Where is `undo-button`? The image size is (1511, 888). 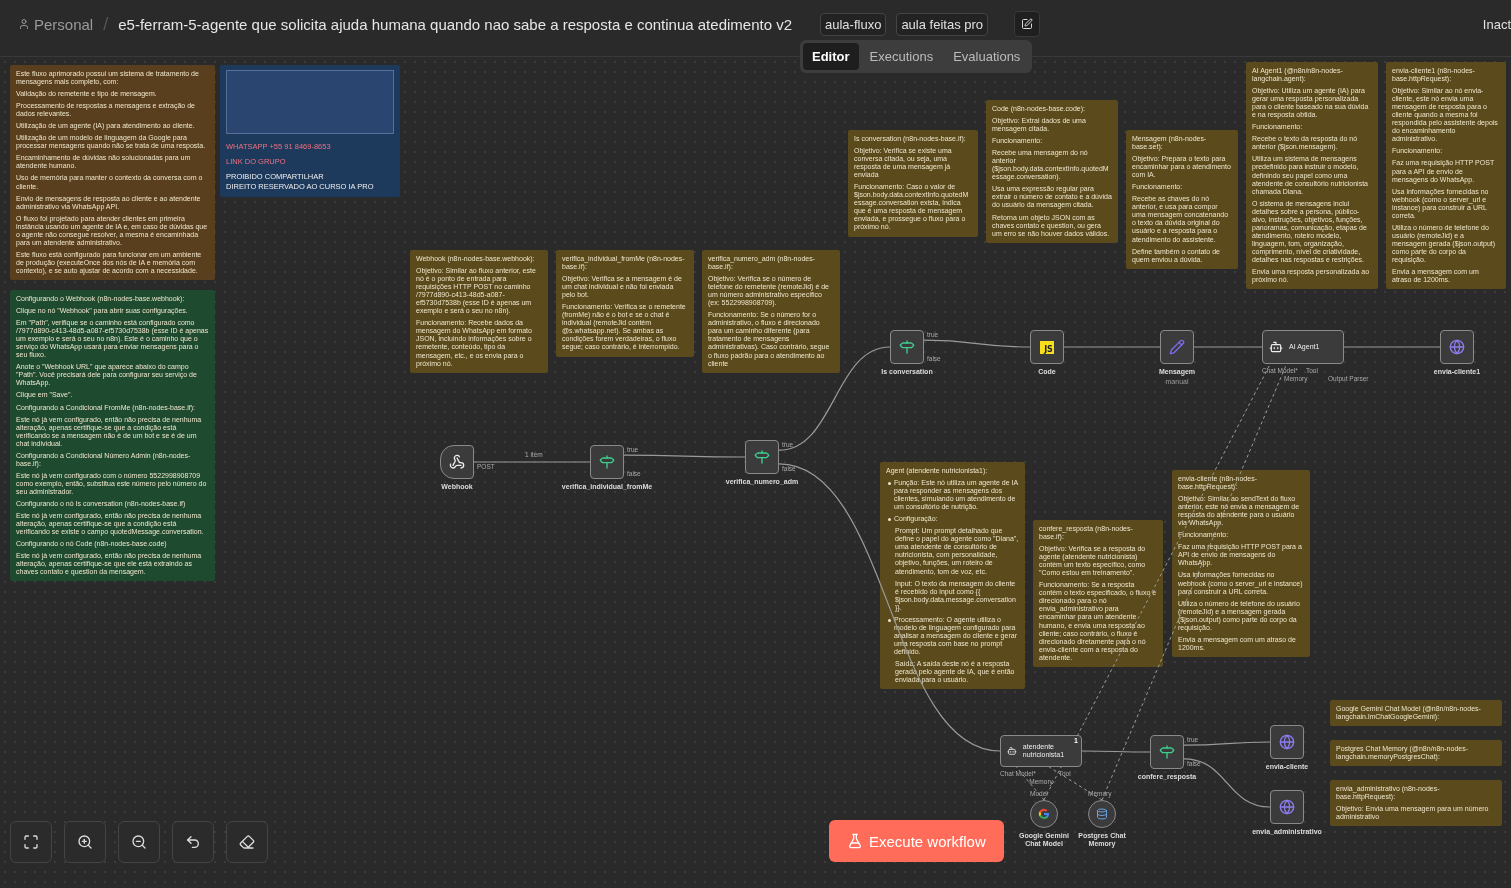
undo-button is located at coordinates (193, 842).